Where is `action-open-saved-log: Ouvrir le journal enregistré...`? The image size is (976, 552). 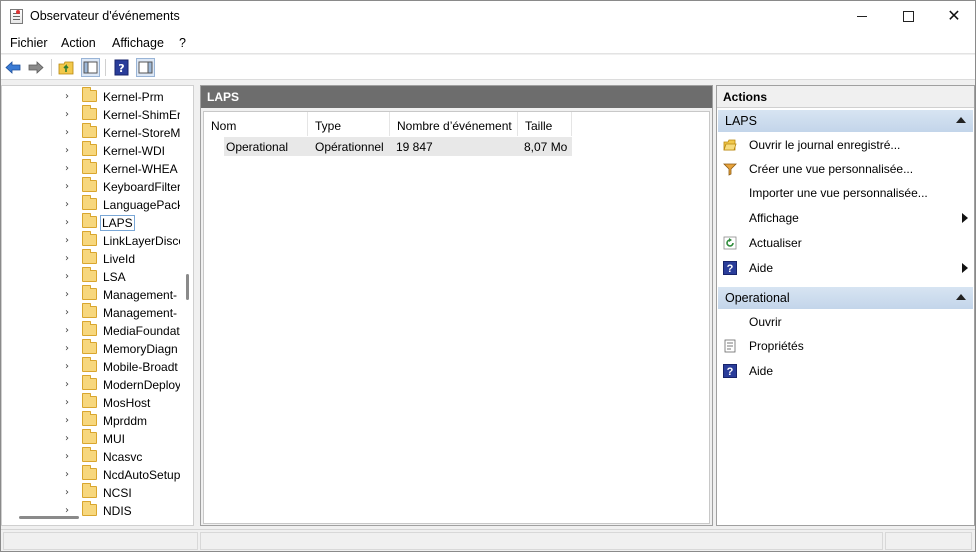
action-open-saved-log: Ouvrir le journal enregistré... is located at coordinates (845, 145).